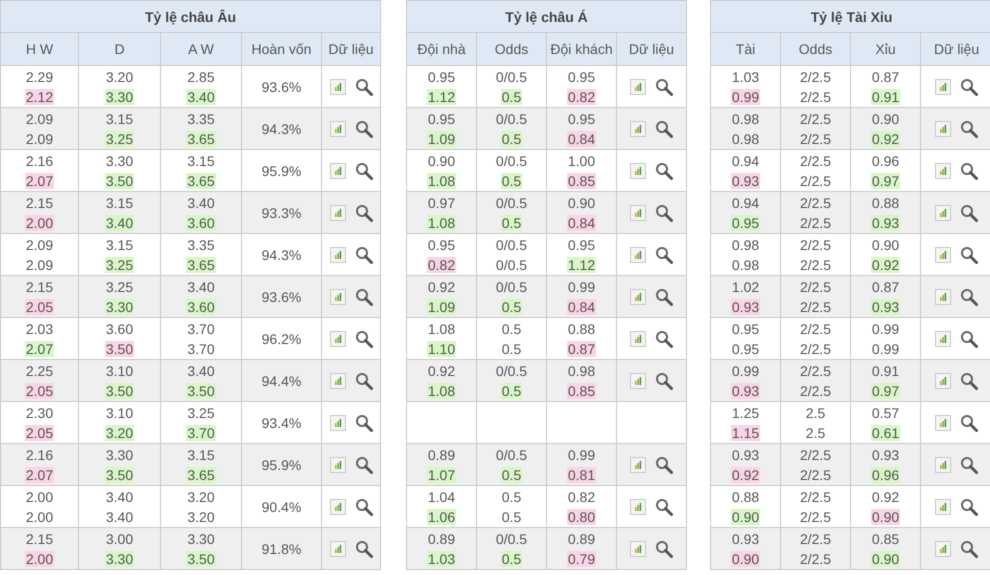 The image size is (990, 575). What do you see at coordinates (886, 328) in the screenshot?
I see `opening-odds: 0.99` at bounding box center [886, 328].